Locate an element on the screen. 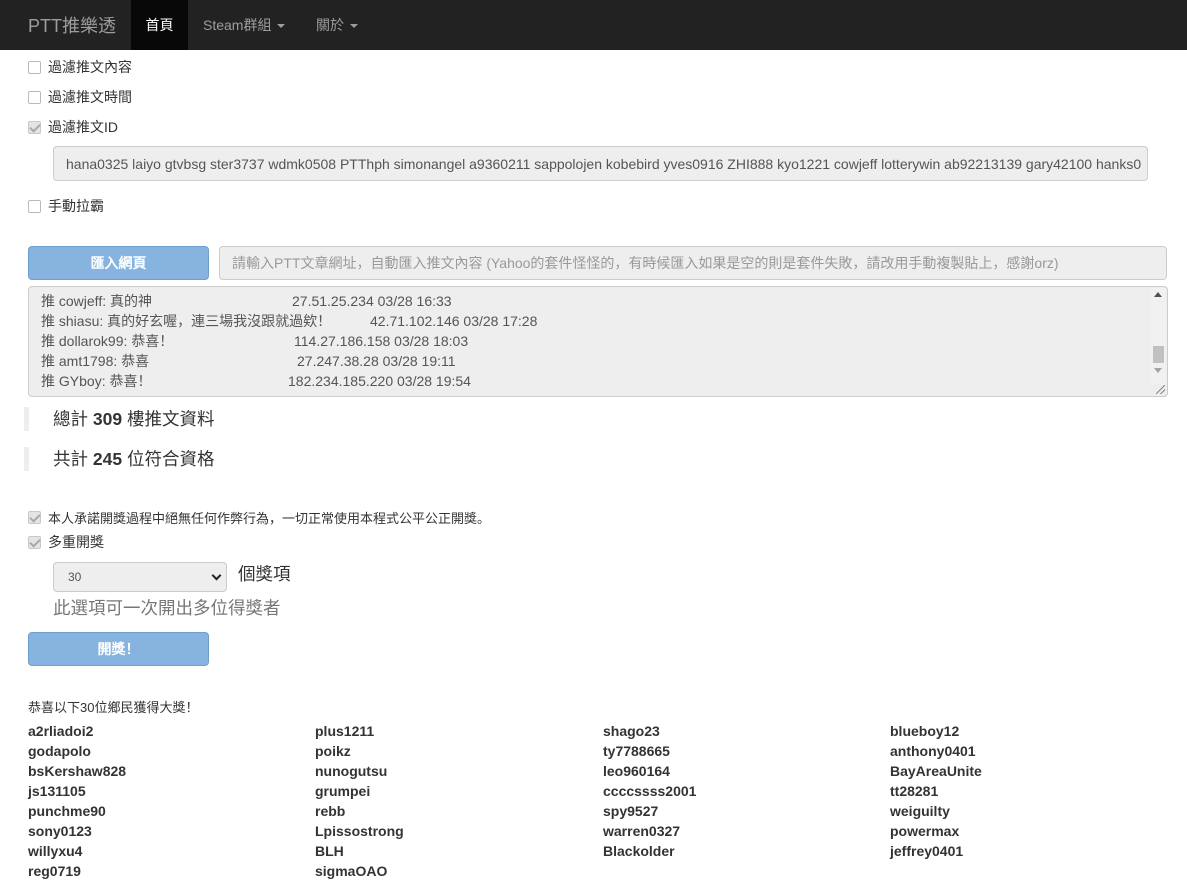 This screenshot has width=1187, height=885. winner-item: spy9527 is located at coordinates (631, 811).